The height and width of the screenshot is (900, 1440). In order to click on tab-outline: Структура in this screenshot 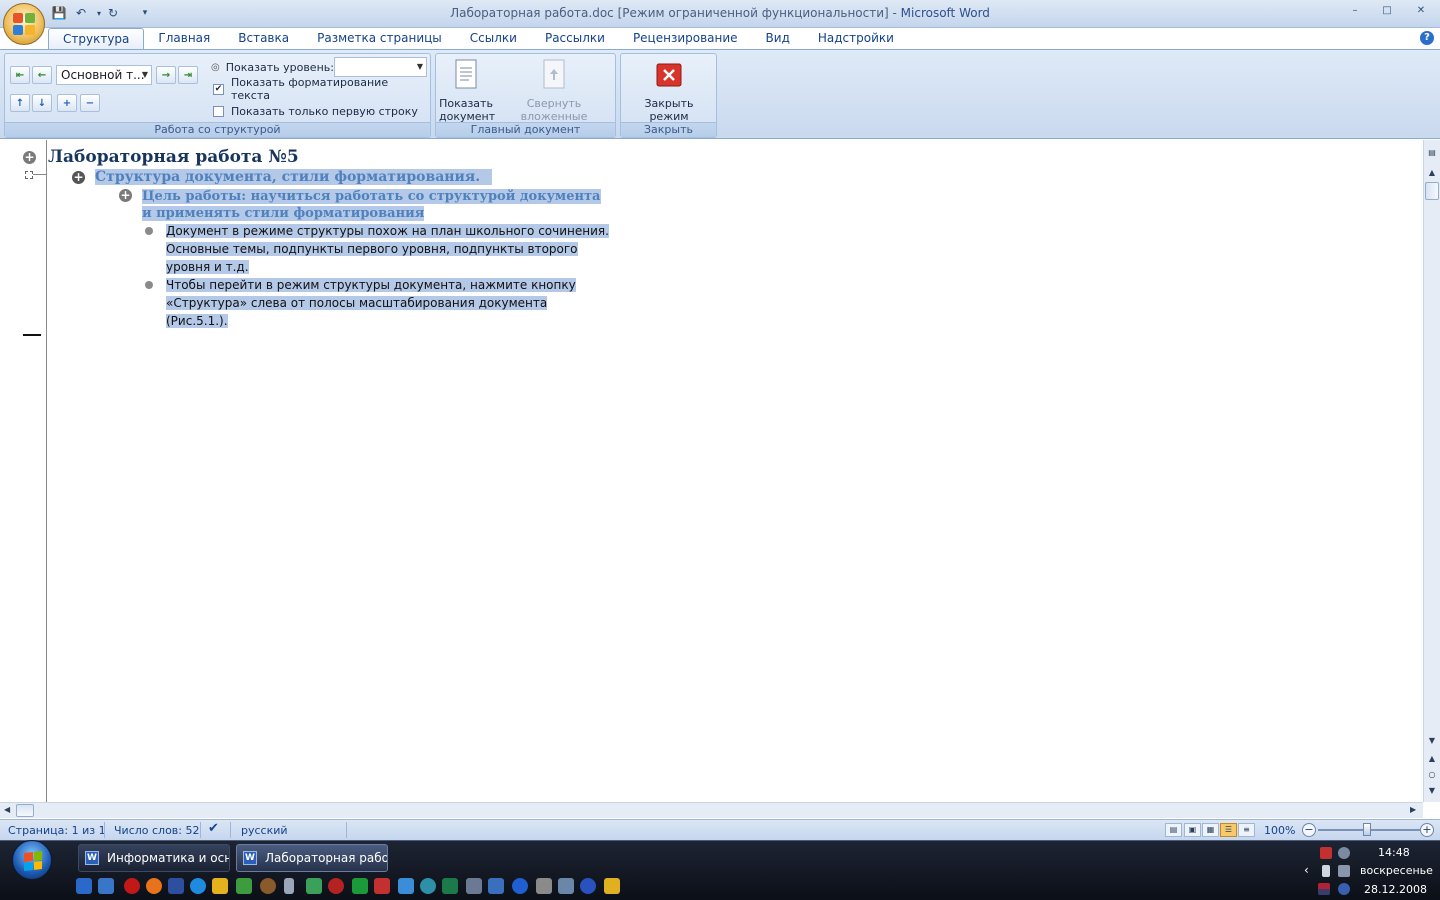, I will do `click(96, 39)`.